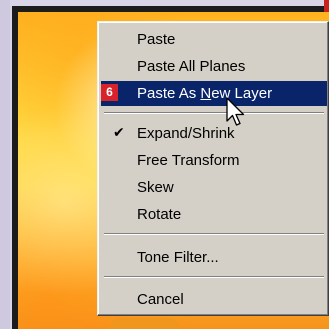 The image size is (329, 329). Describe the element at coordinates (188, 160) in the screenshot. I see `menu-item-label: Free Transform` at that location.